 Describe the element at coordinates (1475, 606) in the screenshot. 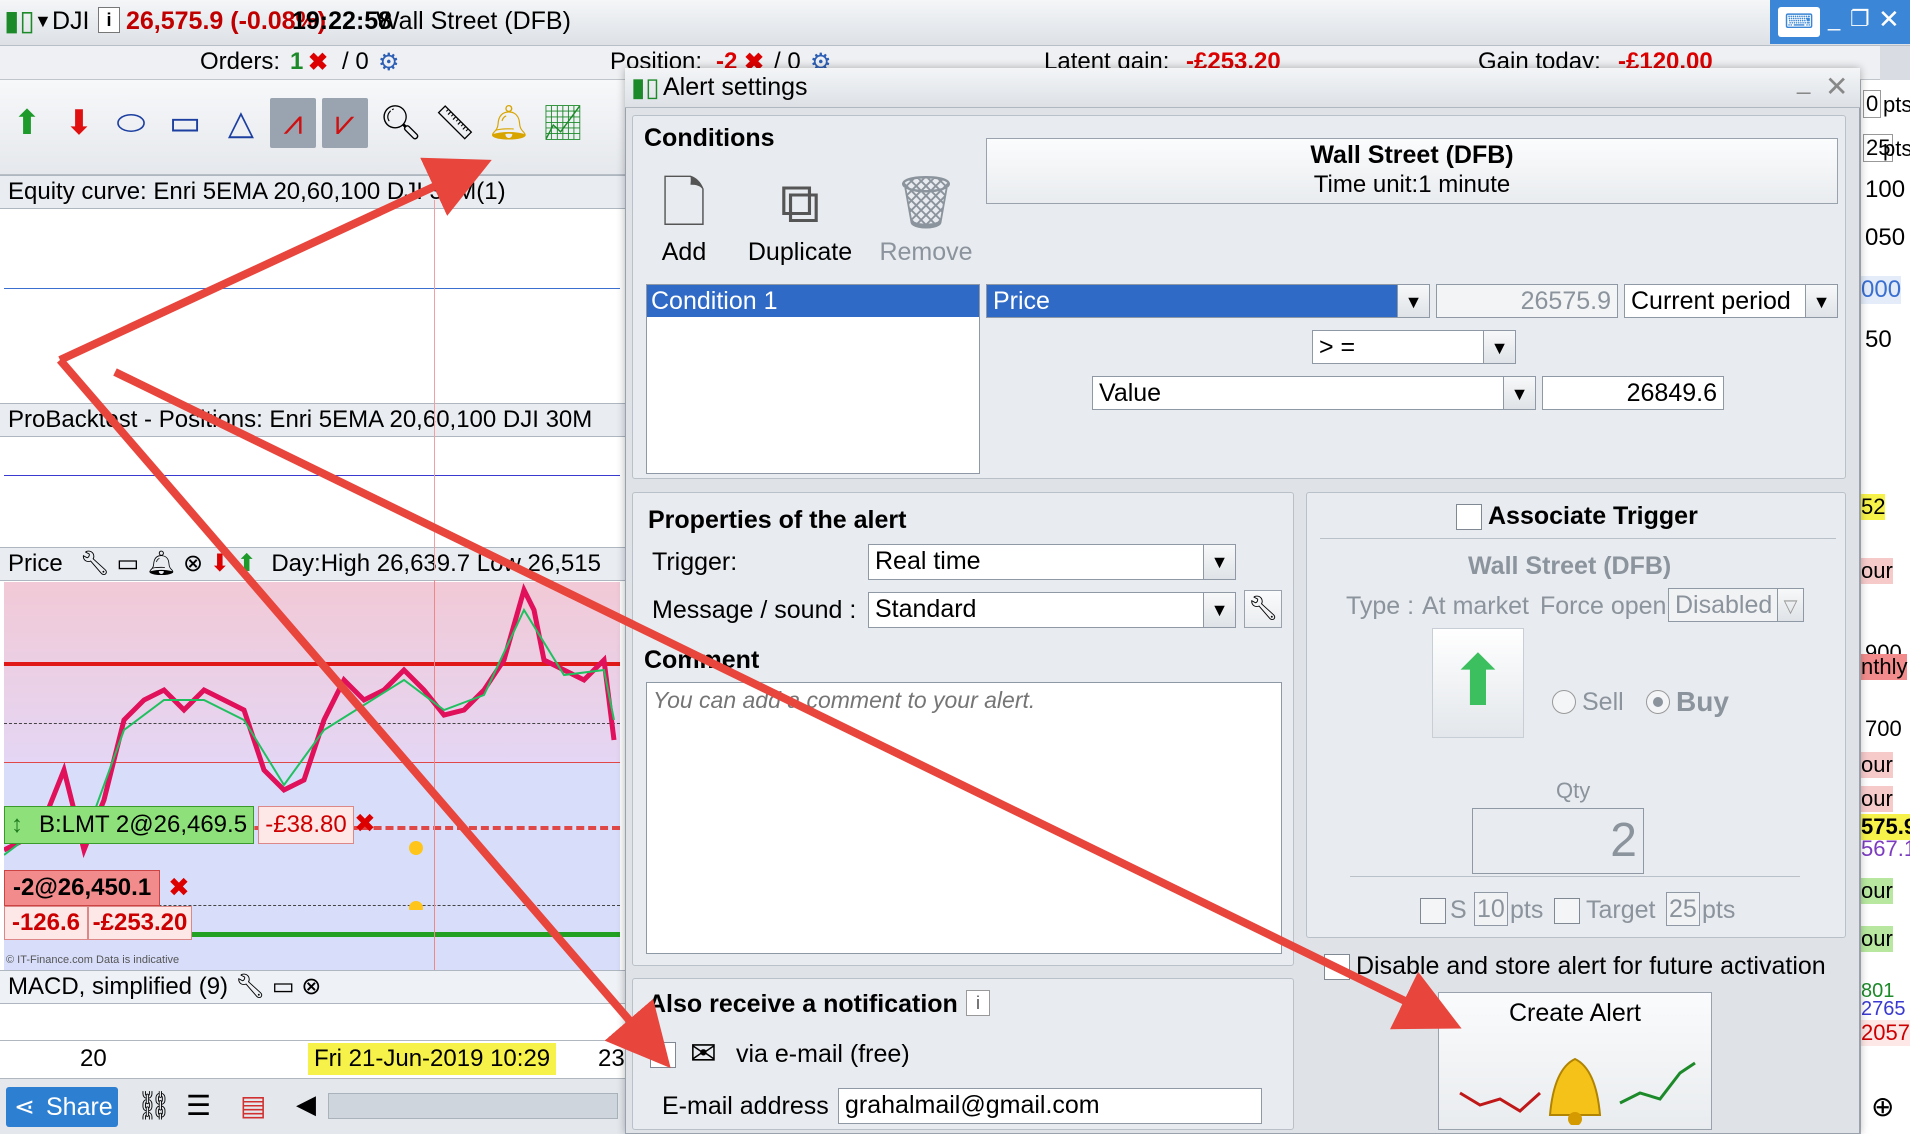

I see `type-value: At market` at that location.